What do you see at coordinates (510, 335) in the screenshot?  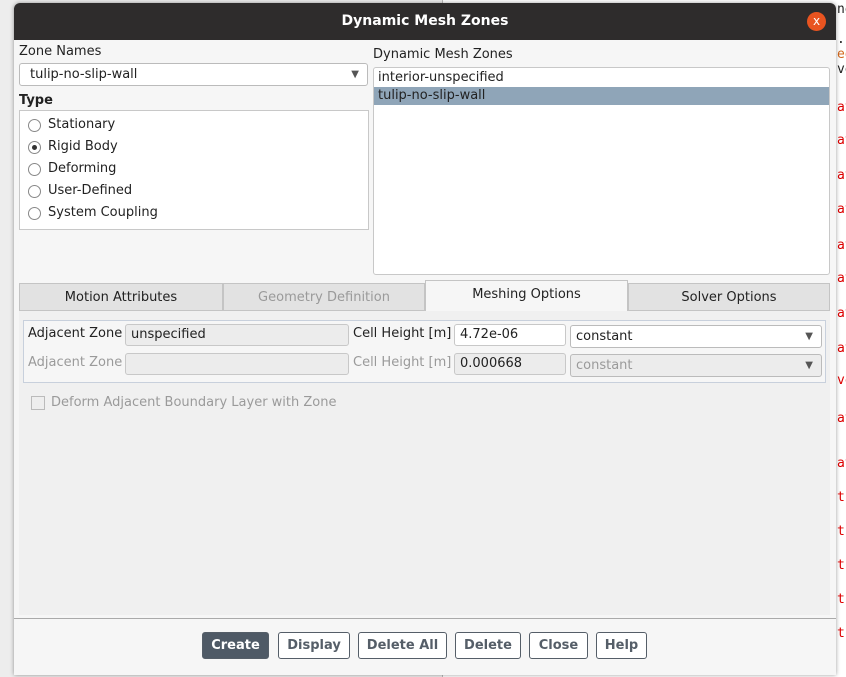 I see `cell-height-input: 4.72e-06` at bounding box center [510, 335].